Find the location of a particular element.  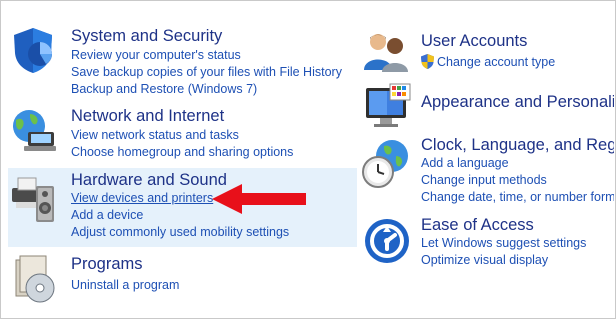

link-network-status: View network status and tasks is located at coordinates (155, 135).